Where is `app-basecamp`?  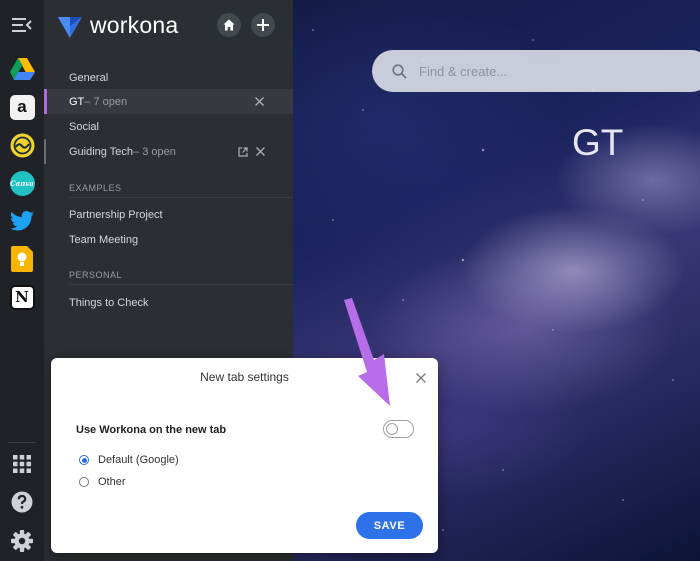 app-basecamp is located at coordinates (22, 145).